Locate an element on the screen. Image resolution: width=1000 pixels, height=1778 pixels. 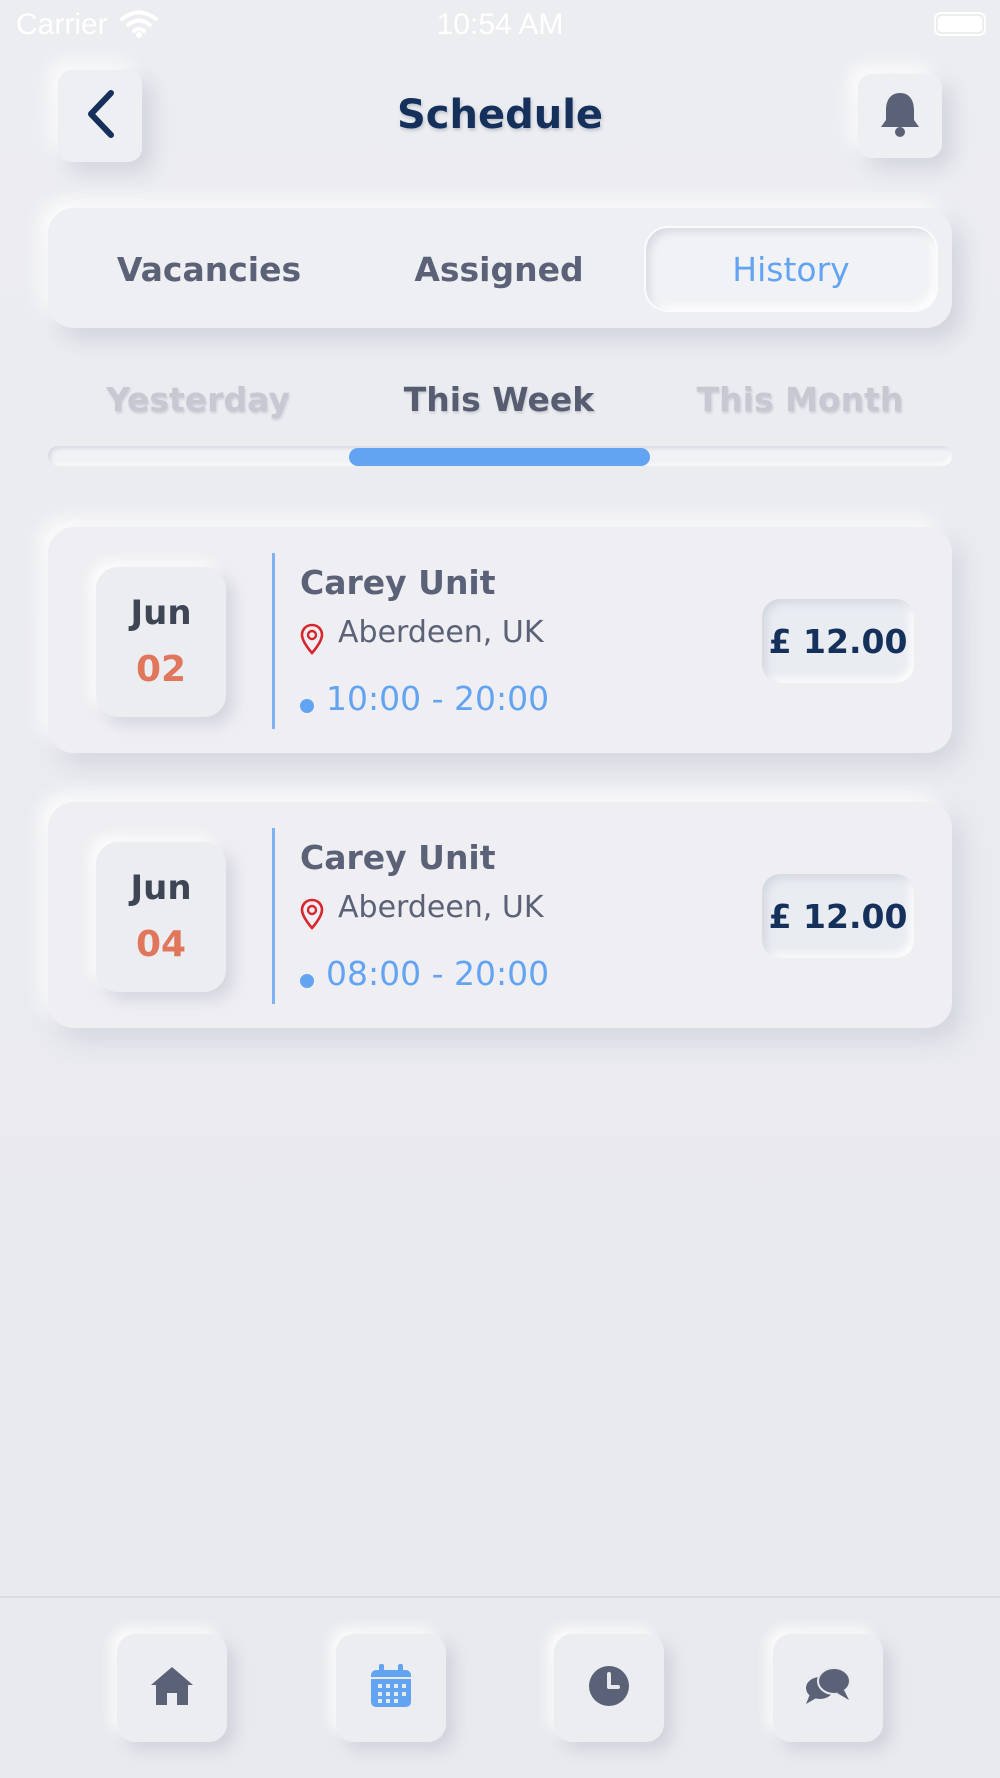
chat-icon is located at coordinates (828, 1688).